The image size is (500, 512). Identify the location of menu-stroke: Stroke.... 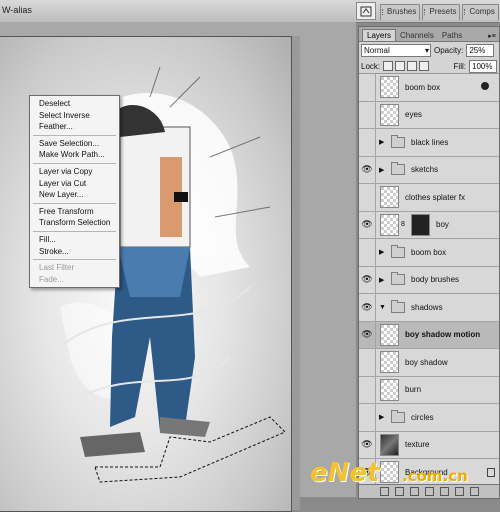
(74, 252).